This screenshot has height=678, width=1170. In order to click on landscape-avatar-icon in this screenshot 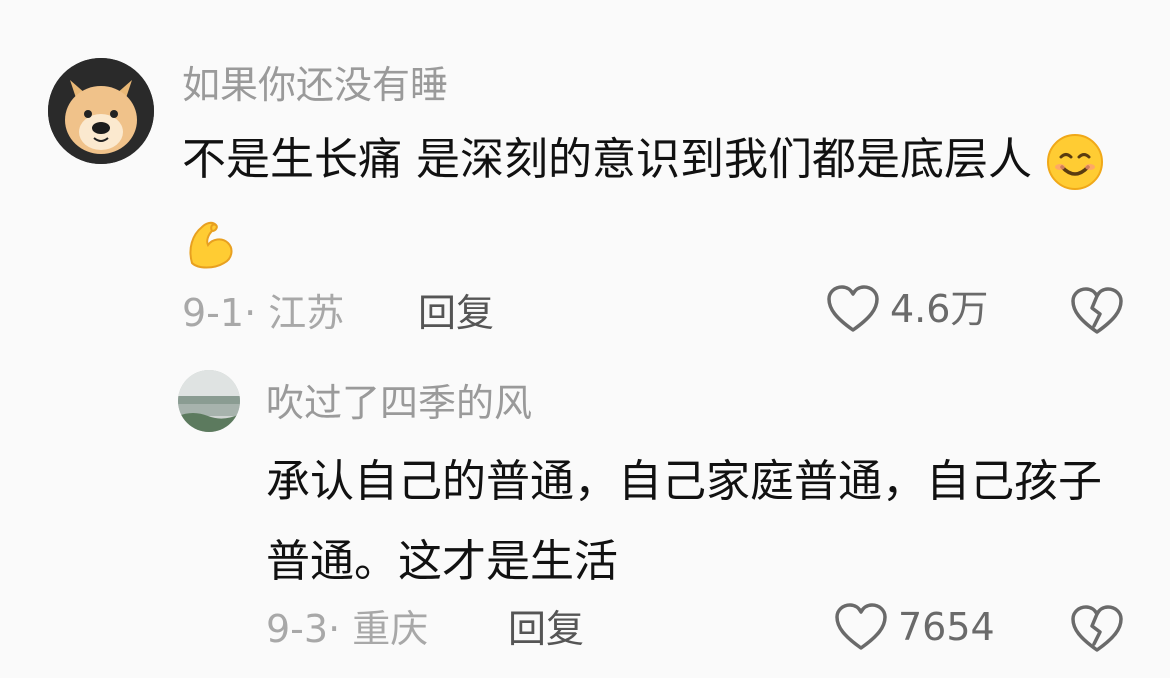, I will do `click(209, 401)`.